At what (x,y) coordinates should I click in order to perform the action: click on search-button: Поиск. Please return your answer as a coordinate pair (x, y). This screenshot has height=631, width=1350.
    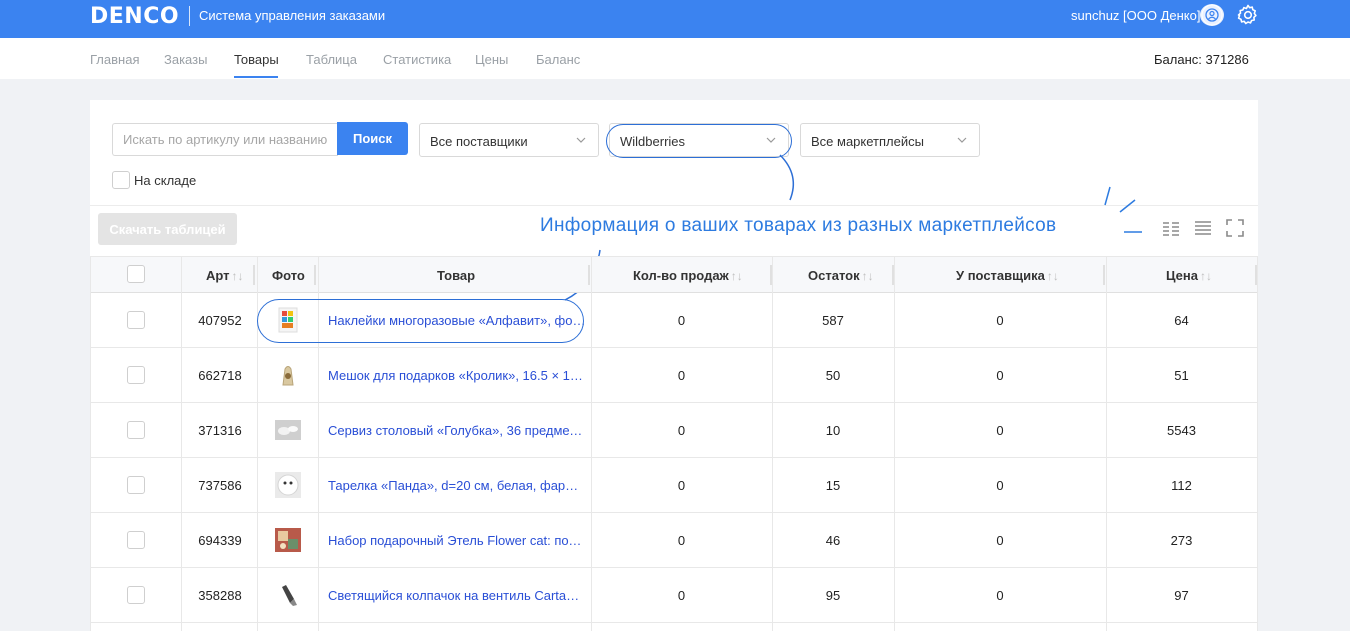
    Looking at the image, I should click on (372, 138).